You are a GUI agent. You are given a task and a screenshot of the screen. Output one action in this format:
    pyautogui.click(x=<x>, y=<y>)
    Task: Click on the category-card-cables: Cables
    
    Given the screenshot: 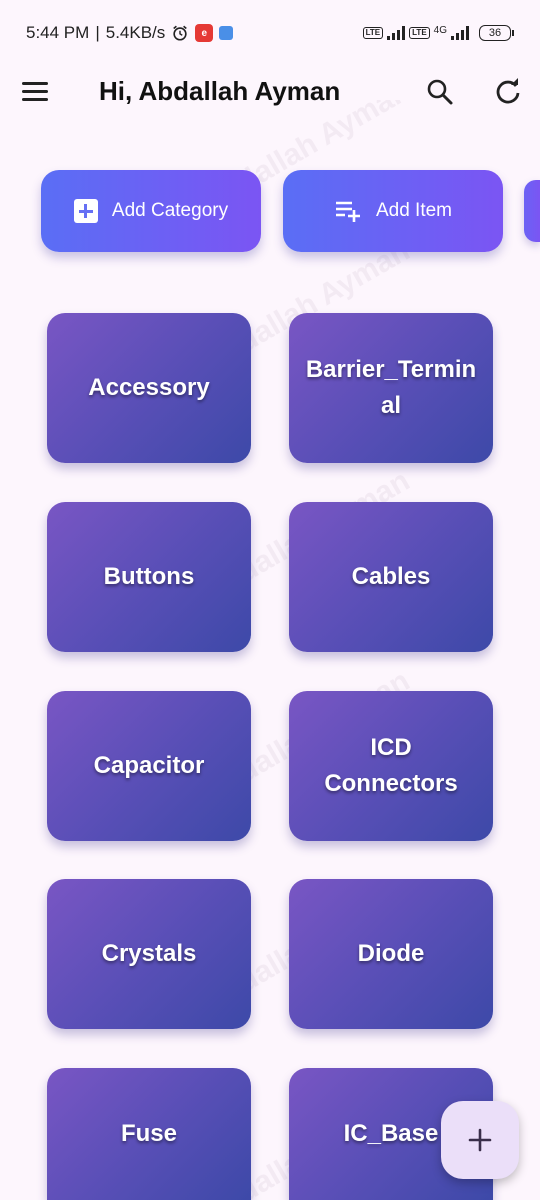 What is the action you would take?
    pyautogui.click(x=391, y=577)
    